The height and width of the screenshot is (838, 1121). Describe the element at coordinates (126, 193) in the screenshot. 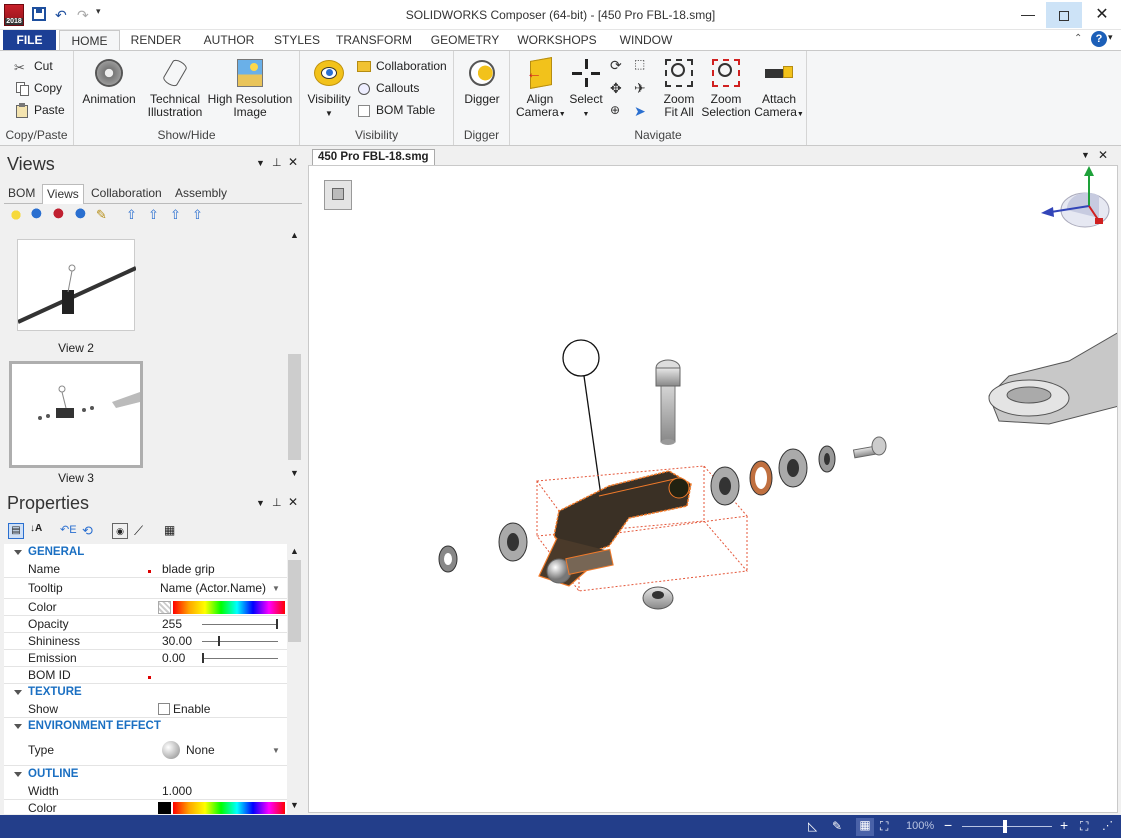

I see `tab-collaboration: Collaboration` at that location.